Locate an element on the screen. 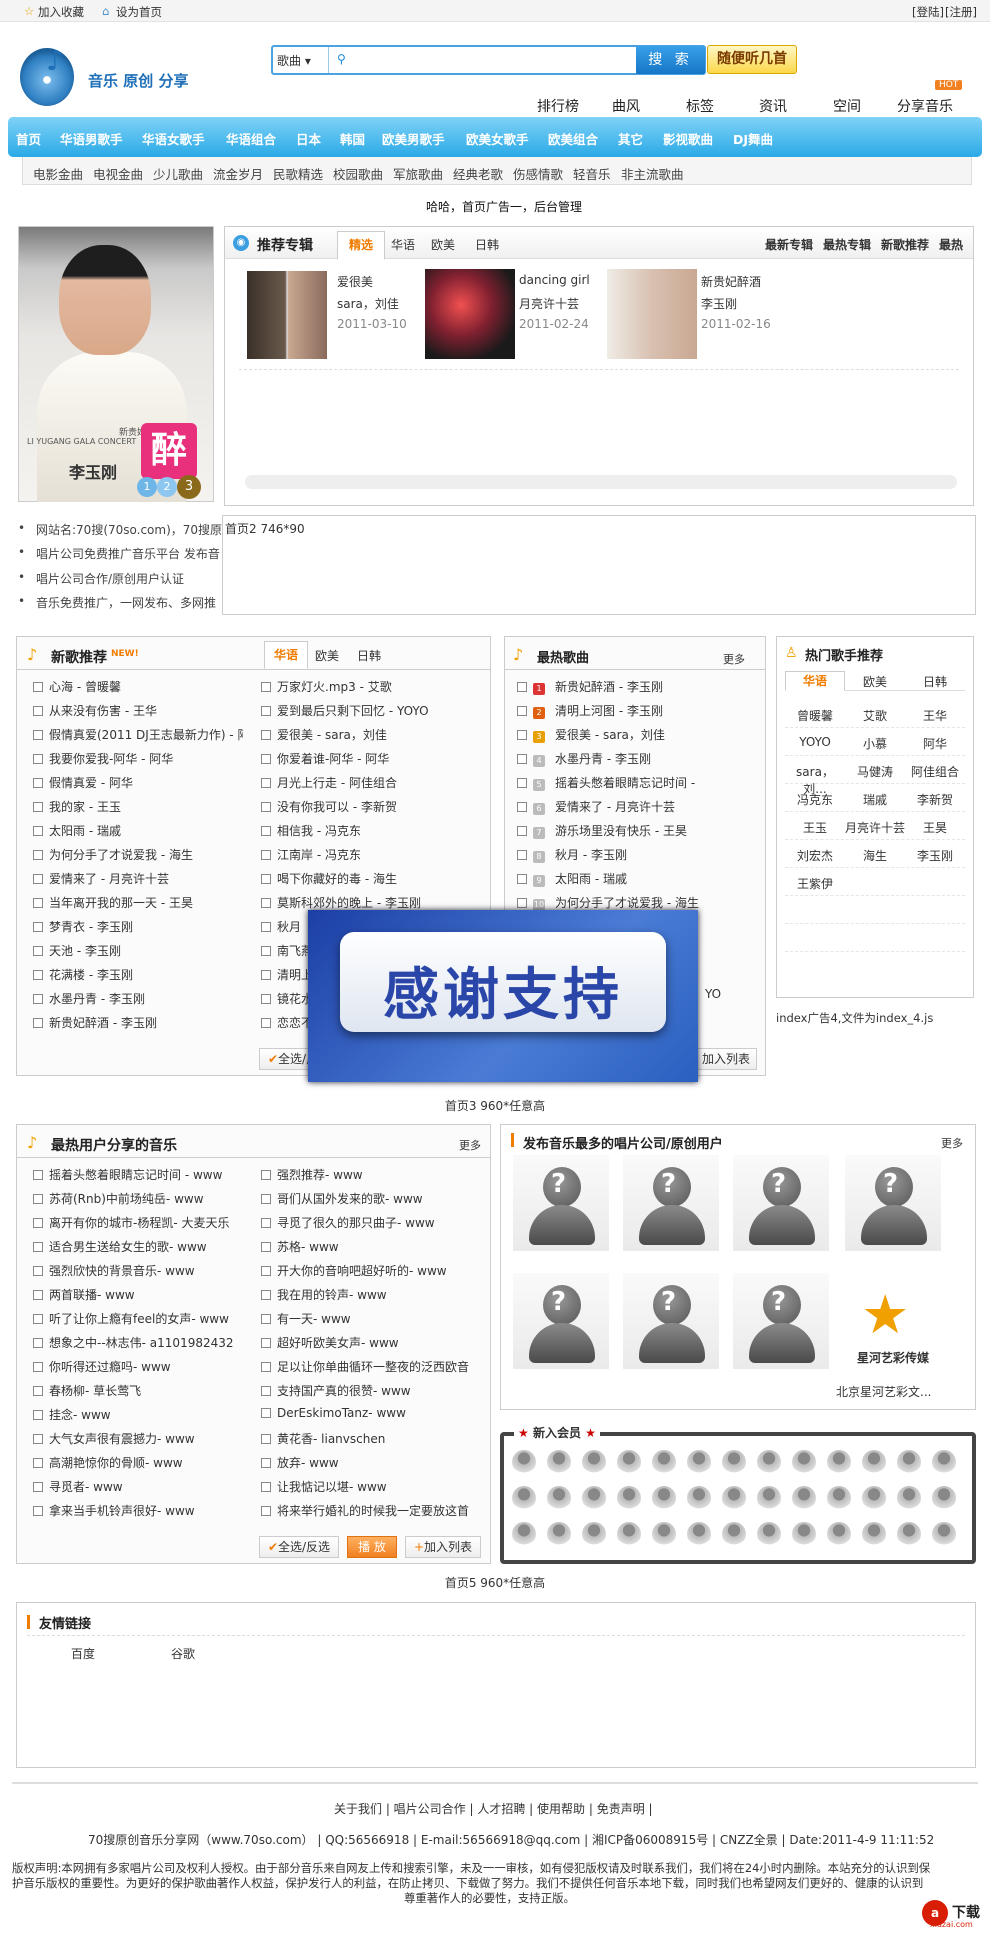  song-title: 寻觅了很久的那只曲子- www is located at coordinates (356, 1223).